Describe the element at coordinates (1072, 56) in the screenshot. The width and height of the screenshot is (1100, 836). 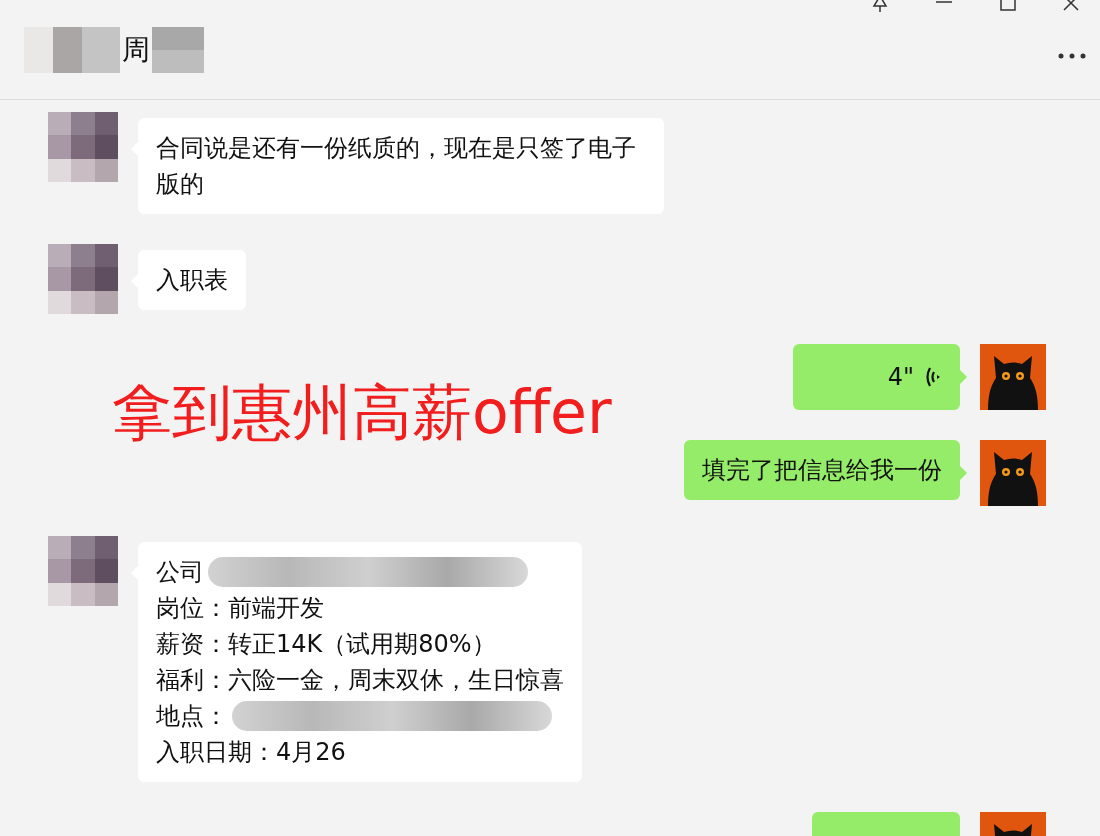
I see `more-icon` at that location.